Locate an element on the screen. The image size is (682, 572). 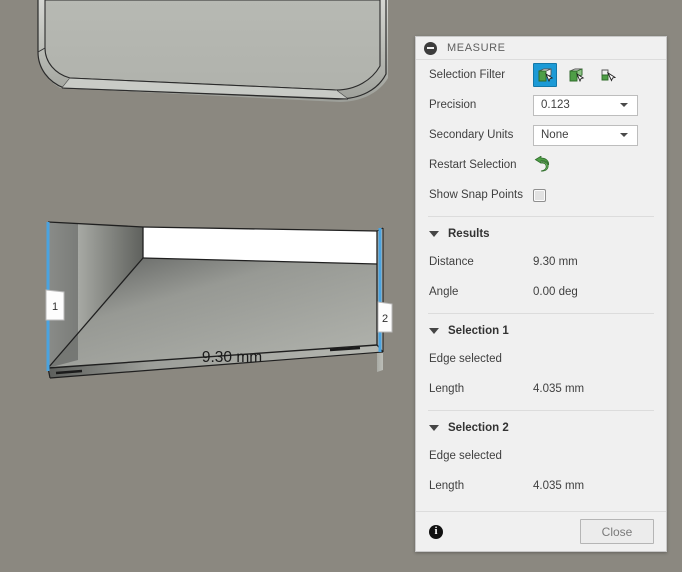
close-button: Close is located at coordinates (617, 531).